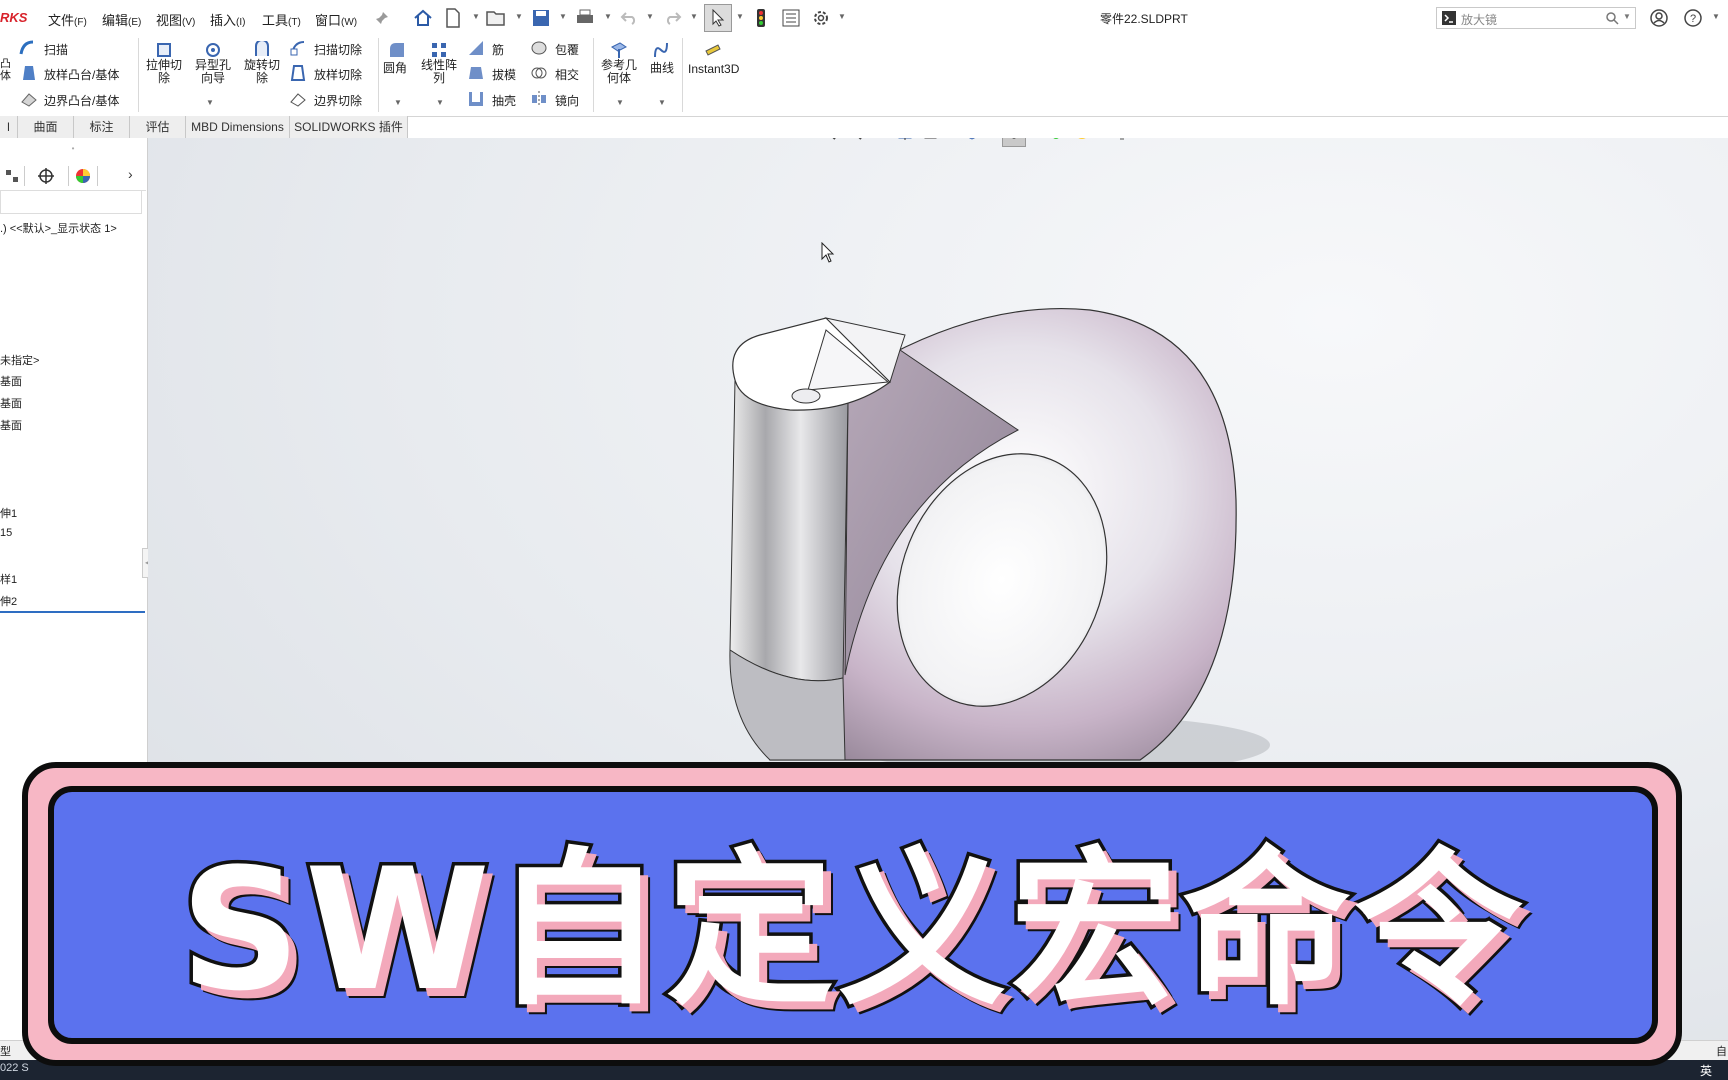 This screenshot has width=1728, height=1080. What do you see at coordinates (453, 18) in the screenshot?
I see `new-document-icon` at bounding box center [453, 18].